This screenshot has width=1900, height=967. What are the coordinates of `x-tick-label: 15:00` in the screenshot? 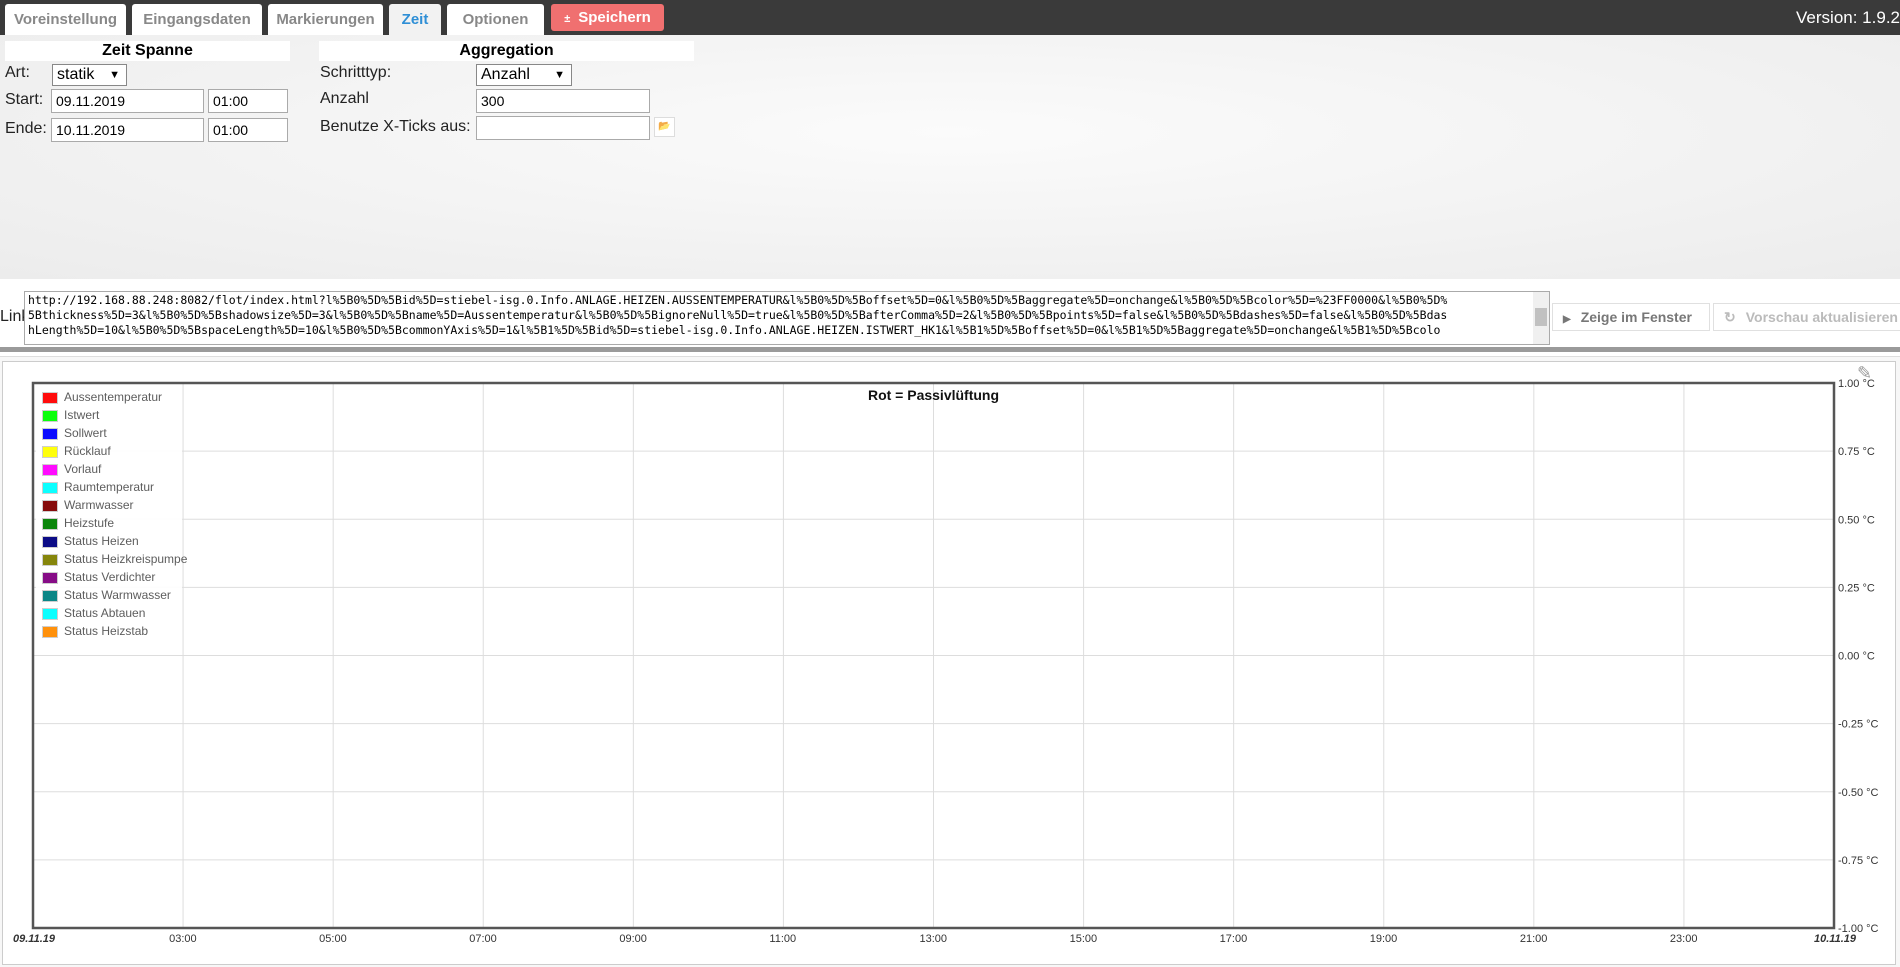 It's located at (1084, 939).